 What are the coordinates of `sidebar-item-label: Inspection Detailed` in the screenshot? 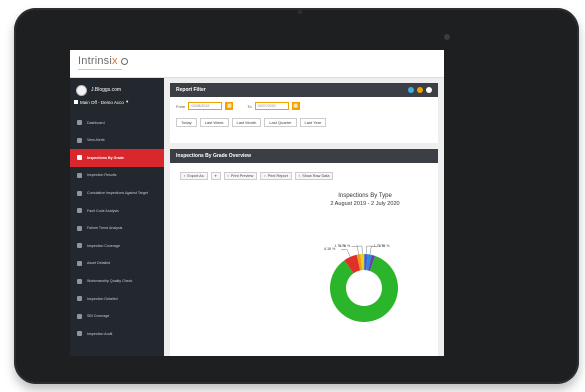 It's located at (102, 298).